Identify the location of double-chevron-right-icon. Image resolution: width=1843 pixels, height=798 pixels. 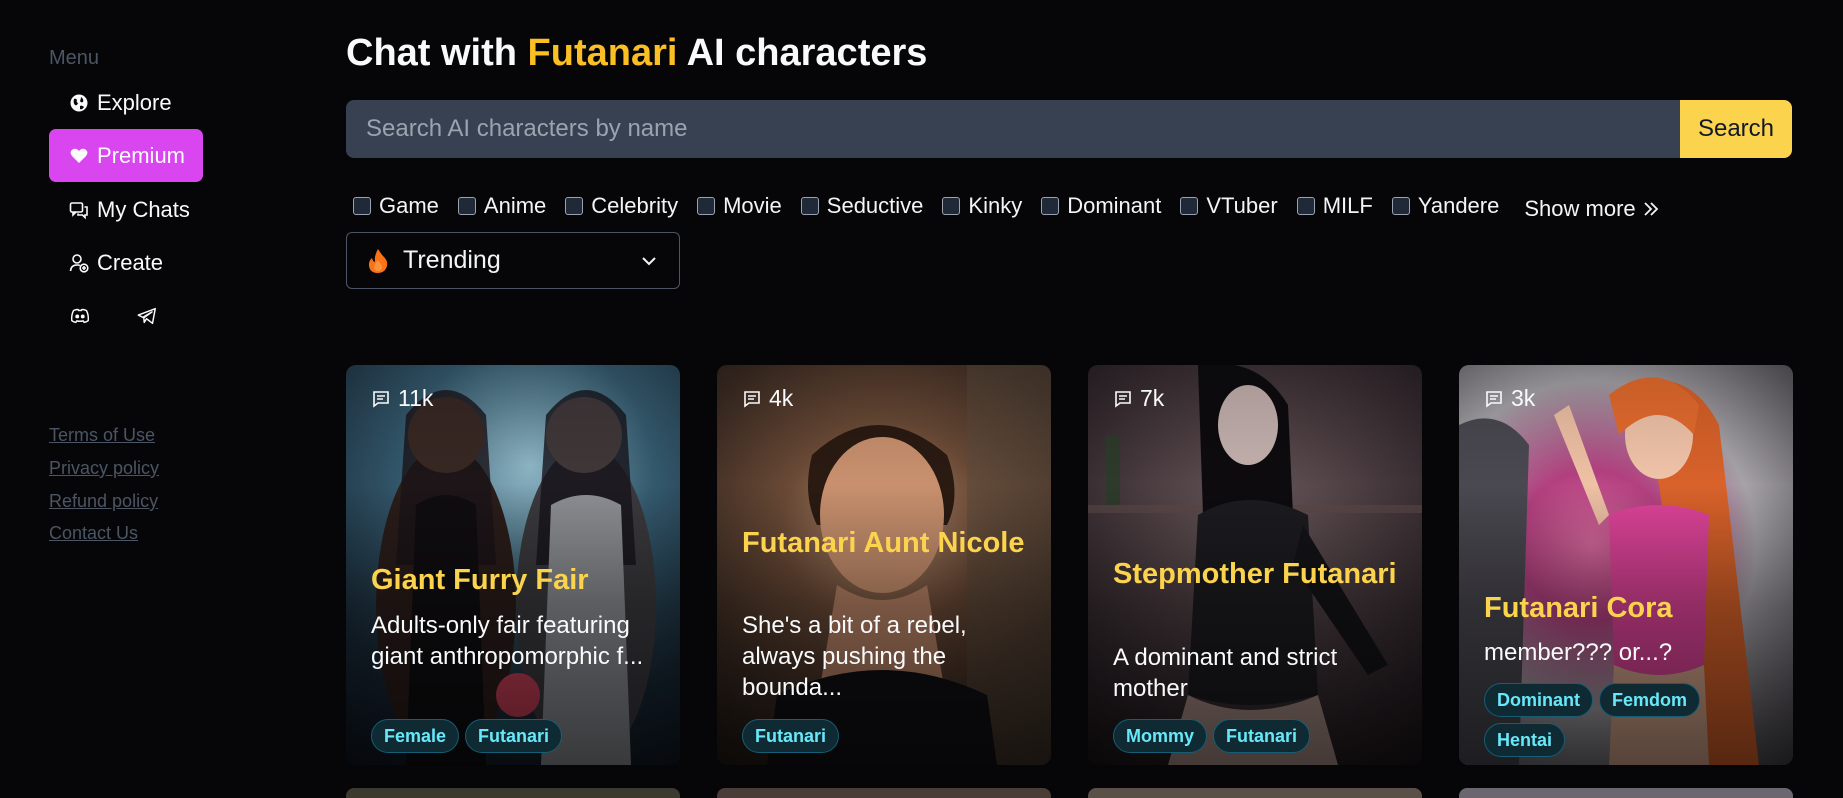
(1651, 208).